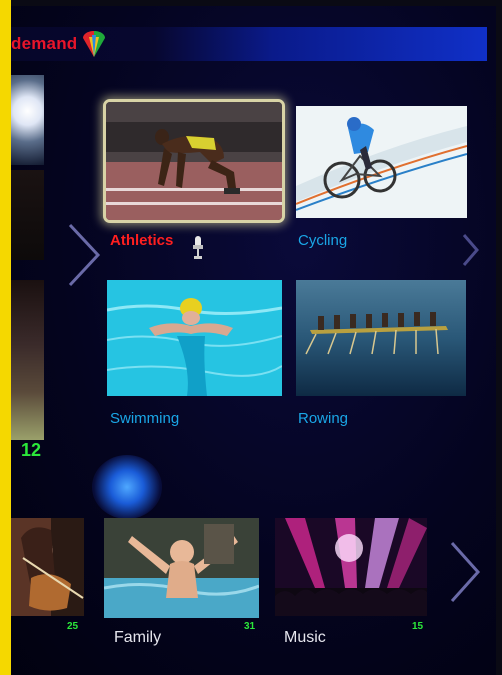 The width and height of the screenshot is (502, 675). I want to click on bottom-tile-family, so click(181, 568).